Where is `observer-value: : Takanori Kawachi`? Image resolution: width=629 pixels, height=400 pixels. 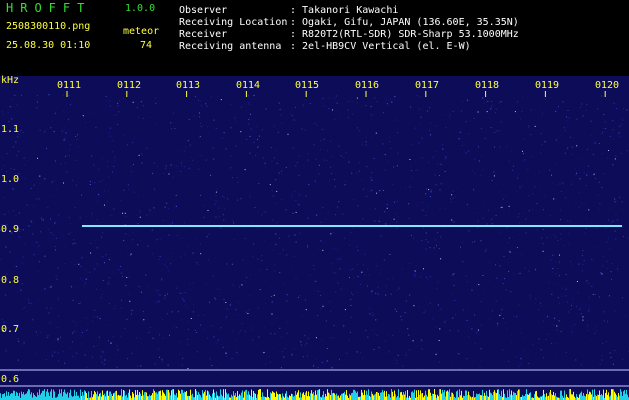
observer-value: : Takanori Kawachi is located at coordinates (344, 10).